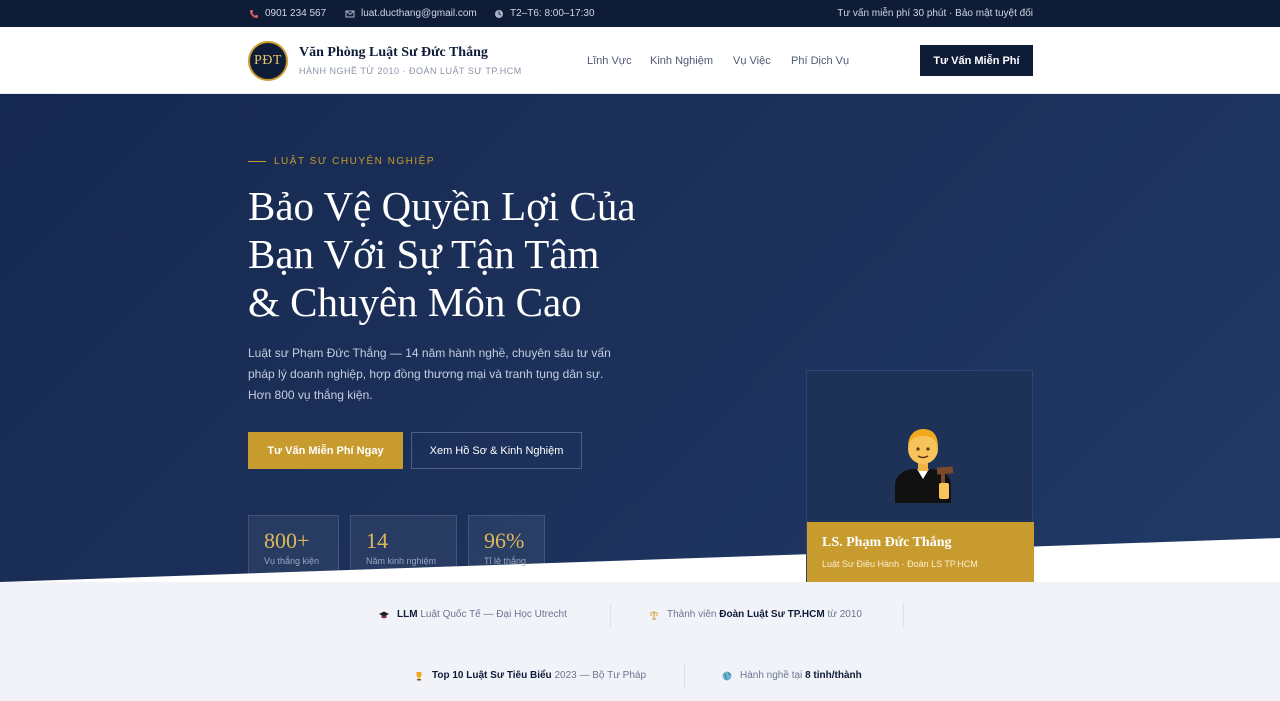 The width and height of the screenshot is (1280, 701). I want to click on eyebrow-line, so click(257, 161).